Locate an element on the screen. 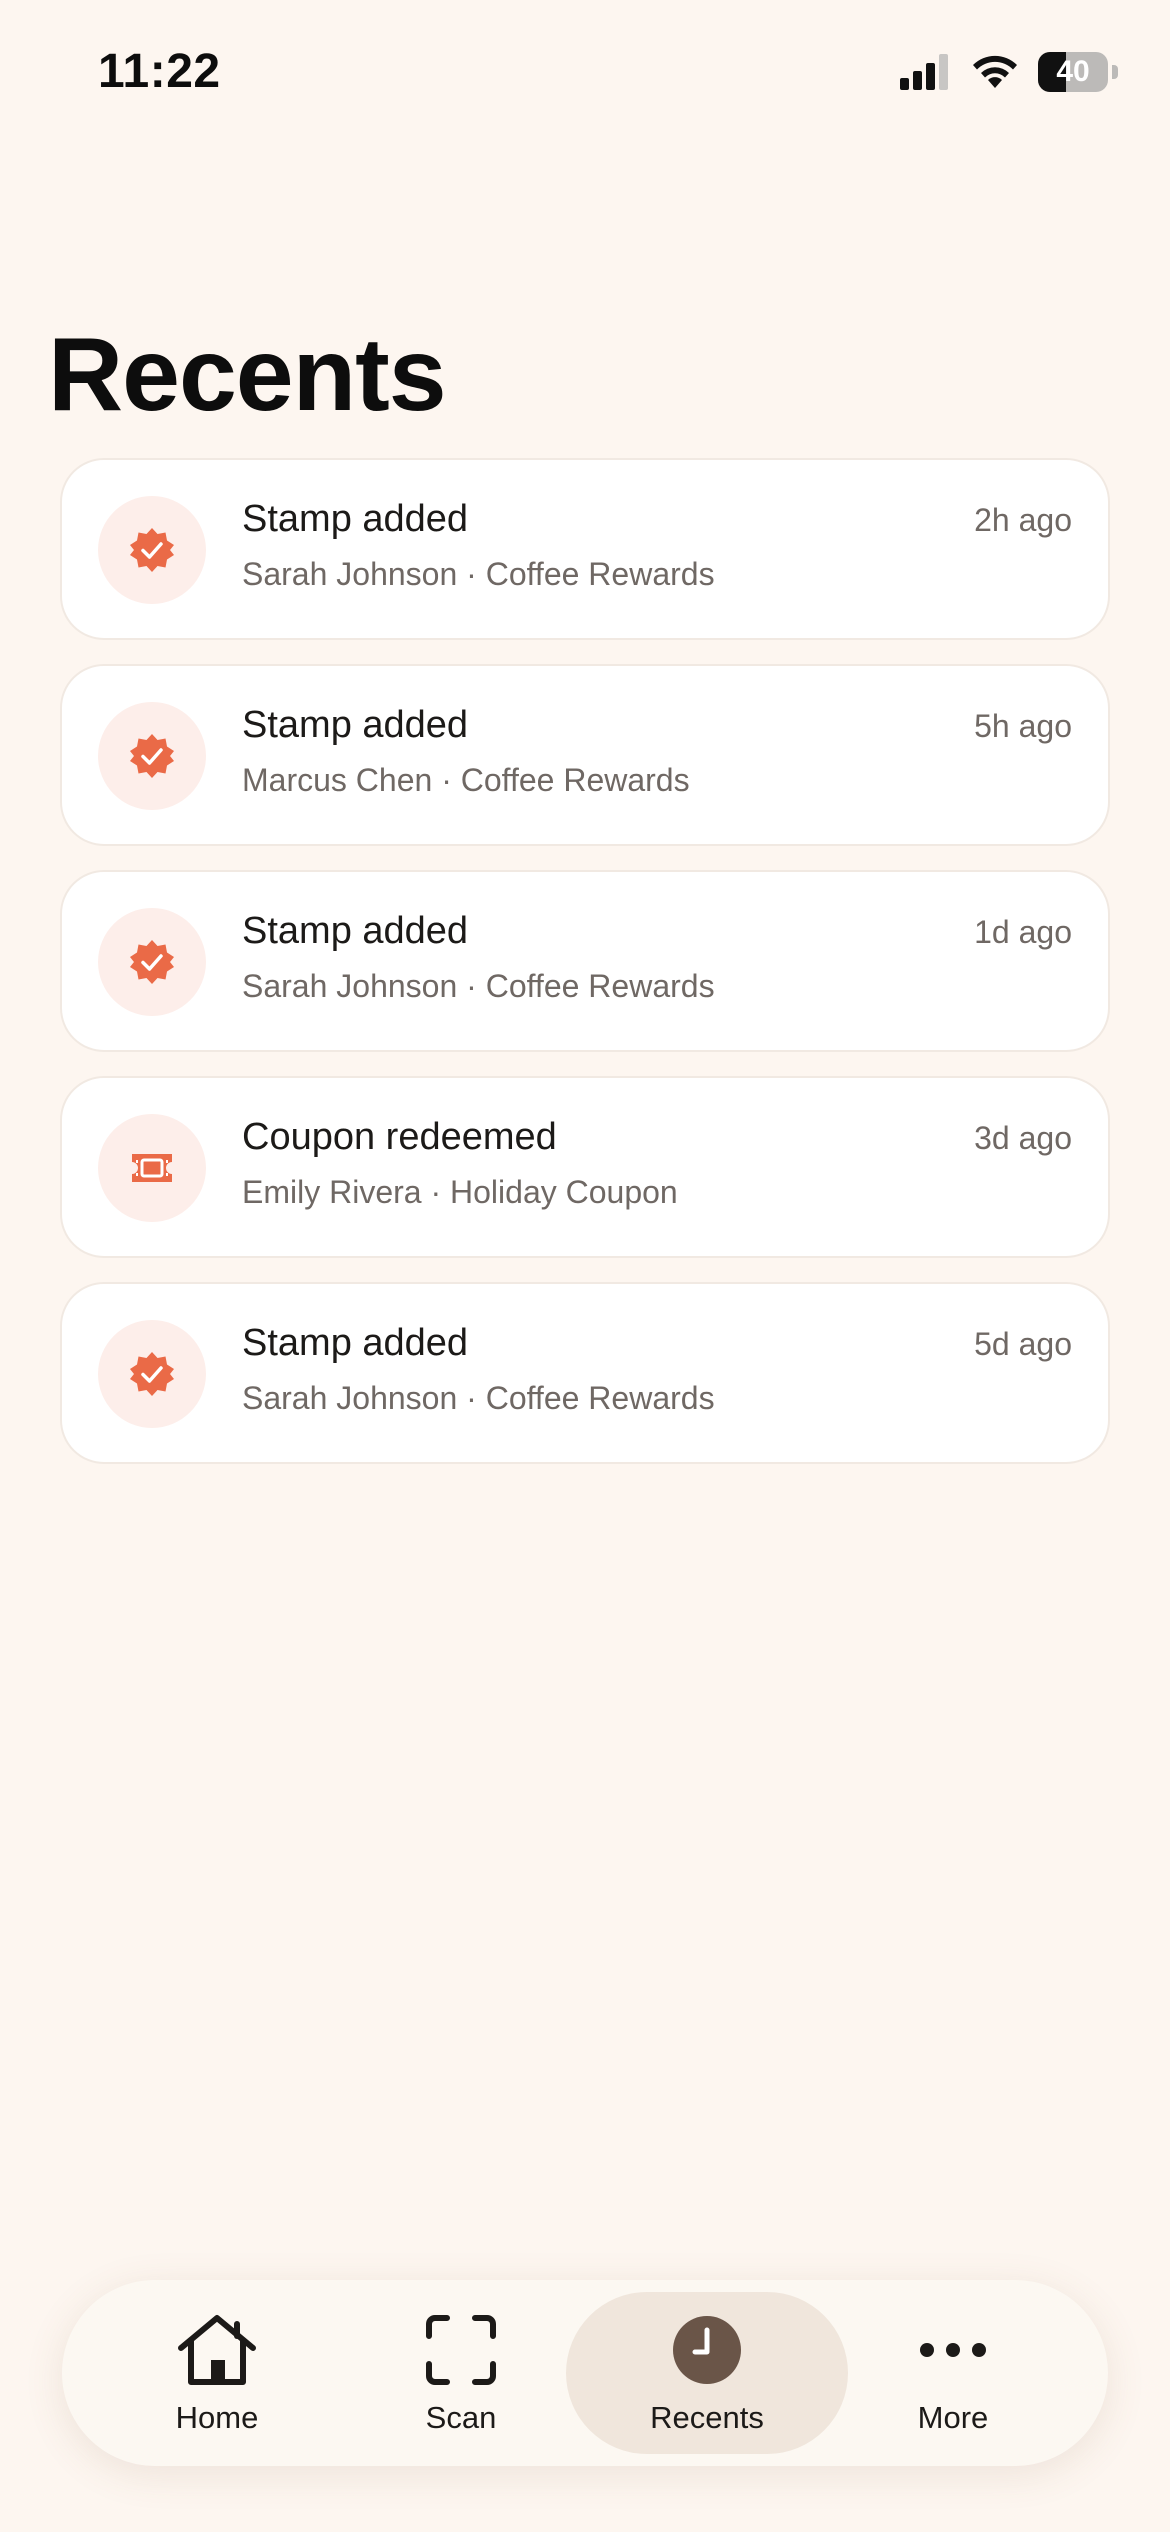  clock-icon is located at coordinates (707, 2350).